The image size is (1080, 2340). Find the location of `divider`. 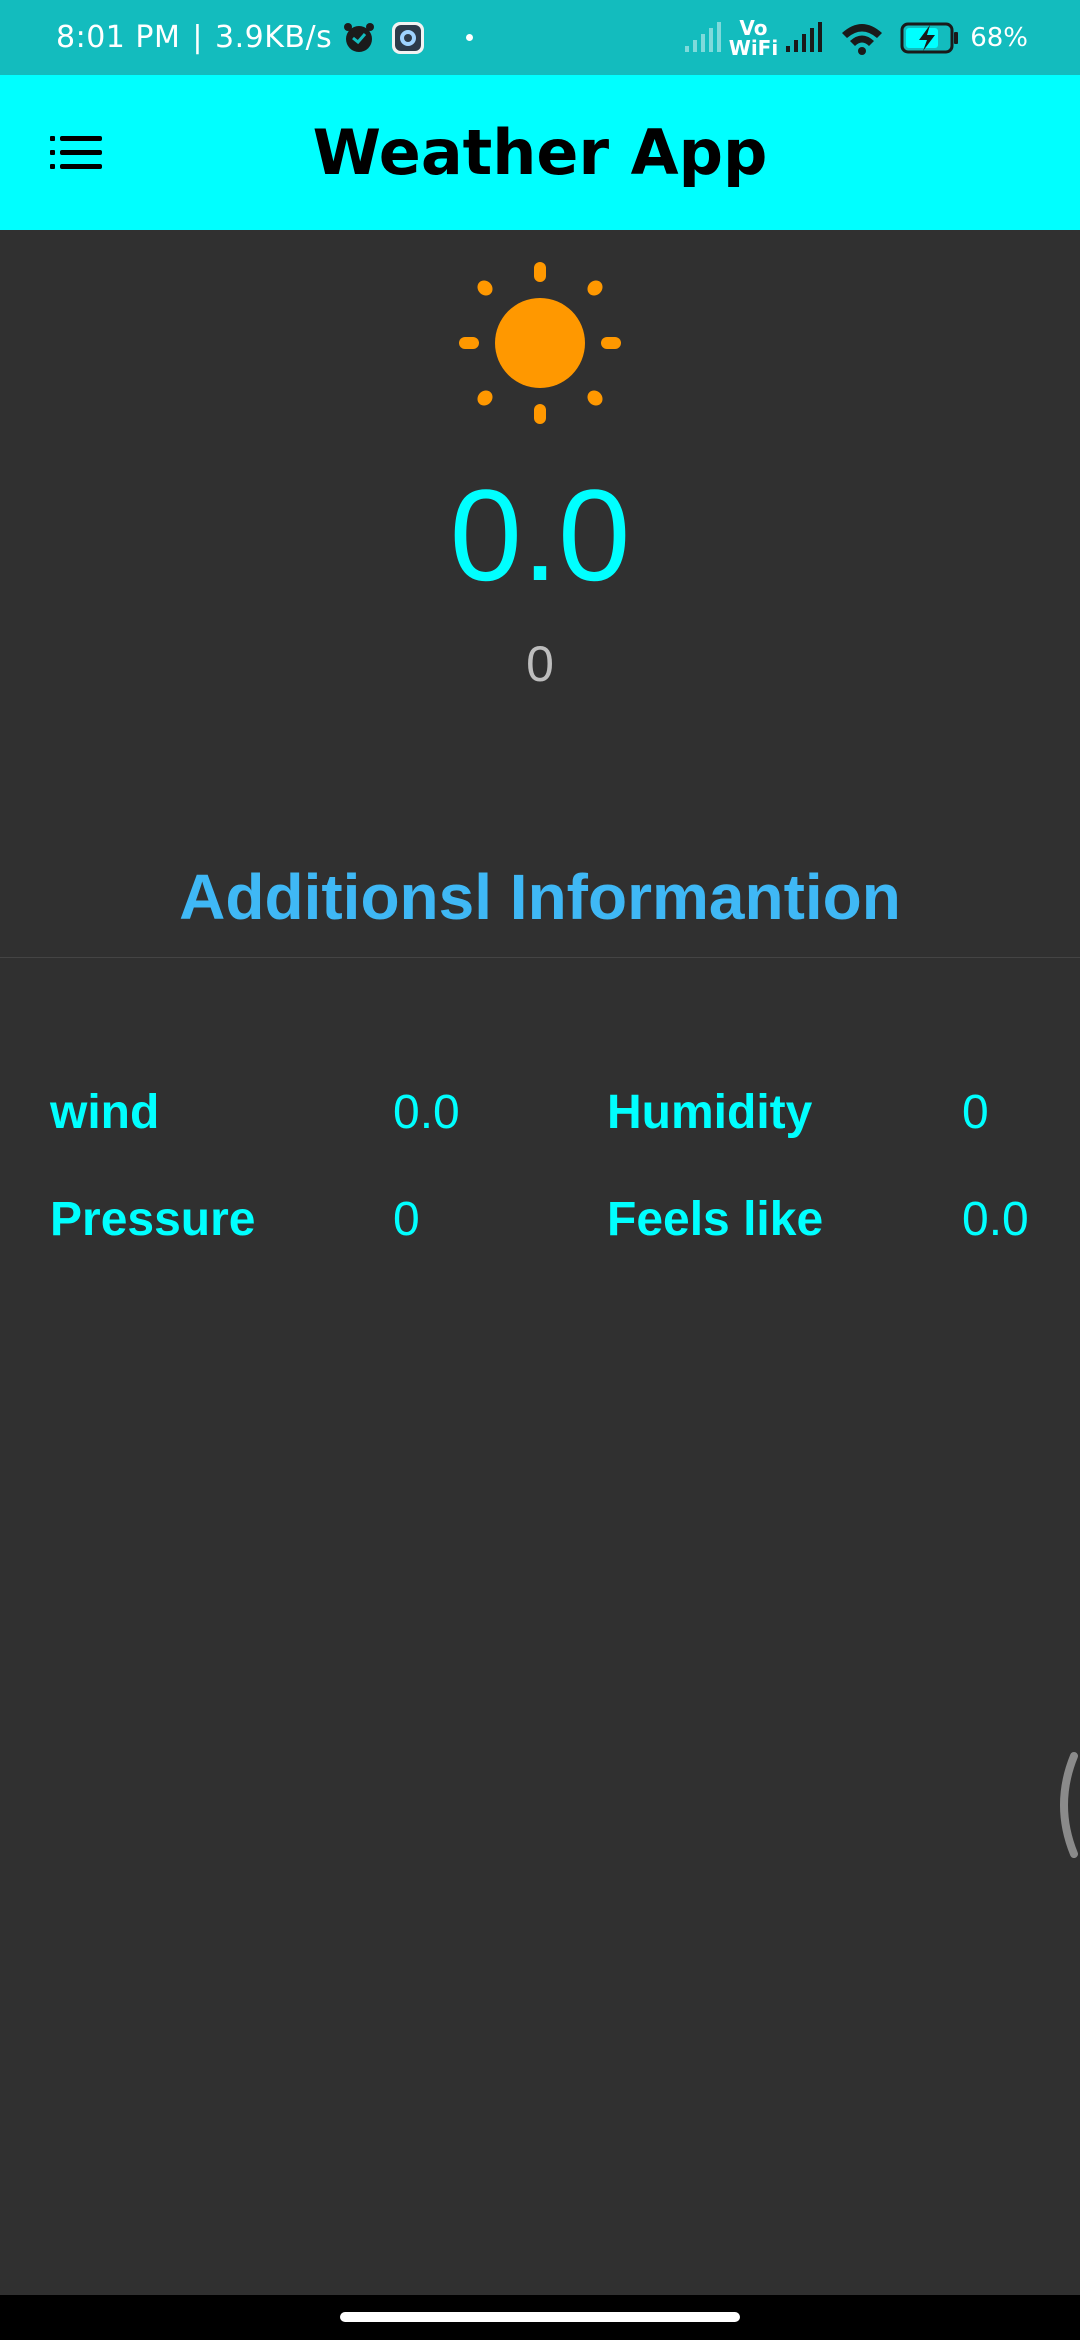

divider is located at coordinates (540, 957).